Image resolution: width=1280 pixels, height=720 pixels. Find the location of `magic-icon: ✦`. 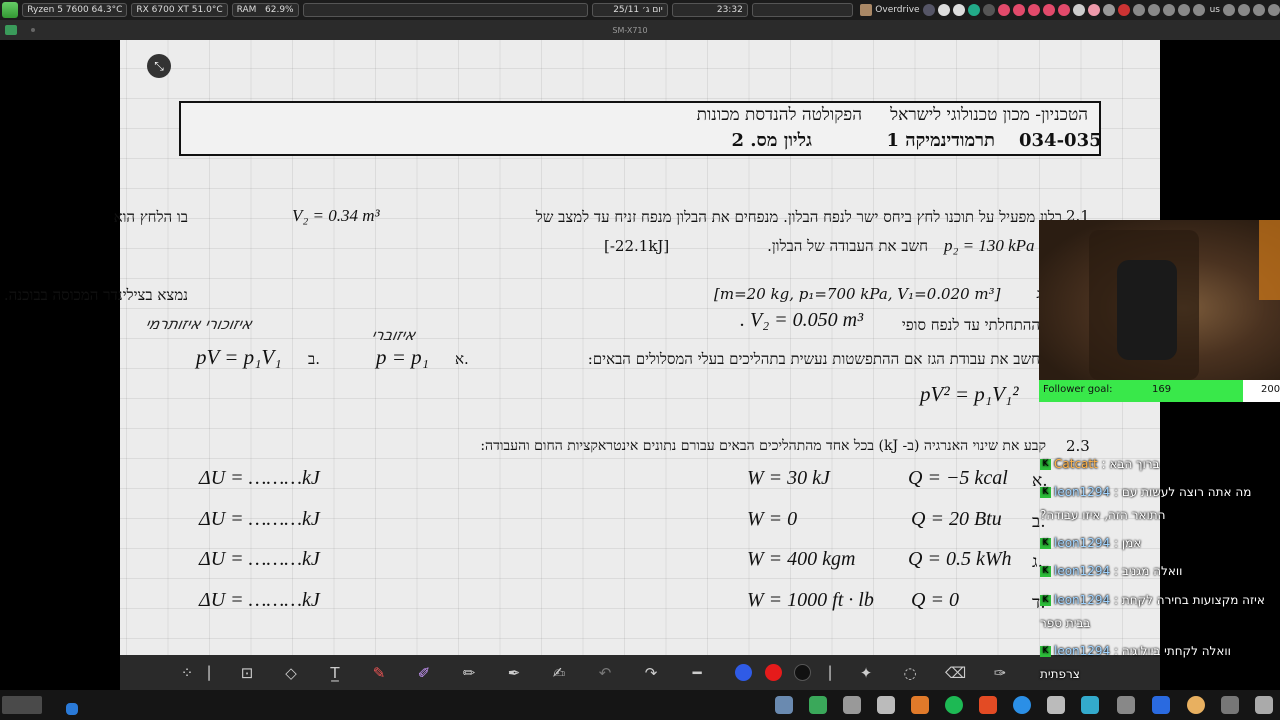

magic-icon: ✦ is located at coordinates (866, 673).